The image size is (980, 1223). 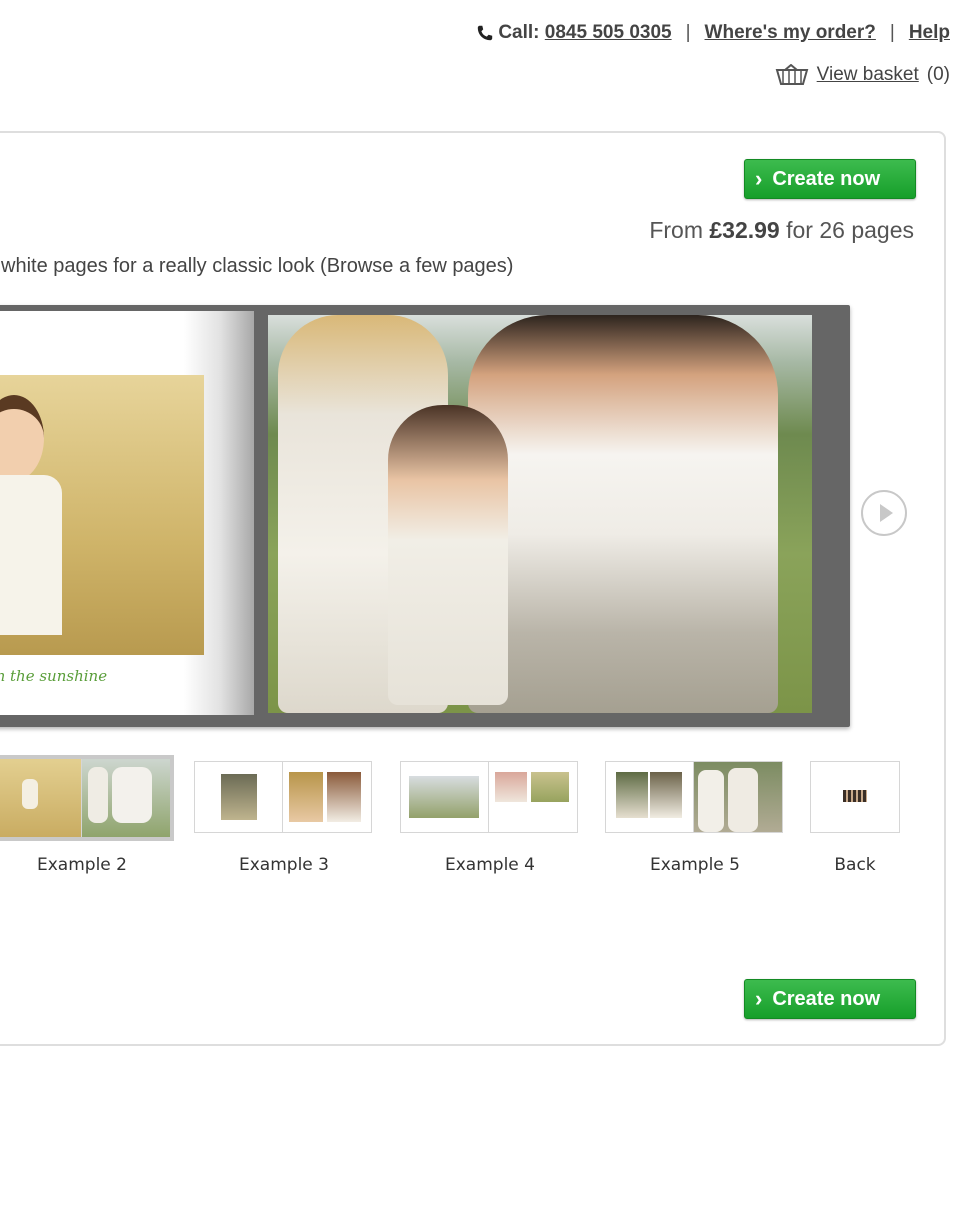 What do you see at coordinates (22, 438) in the screenshot?
I see `girl-head` at bounding box center [22, 438].